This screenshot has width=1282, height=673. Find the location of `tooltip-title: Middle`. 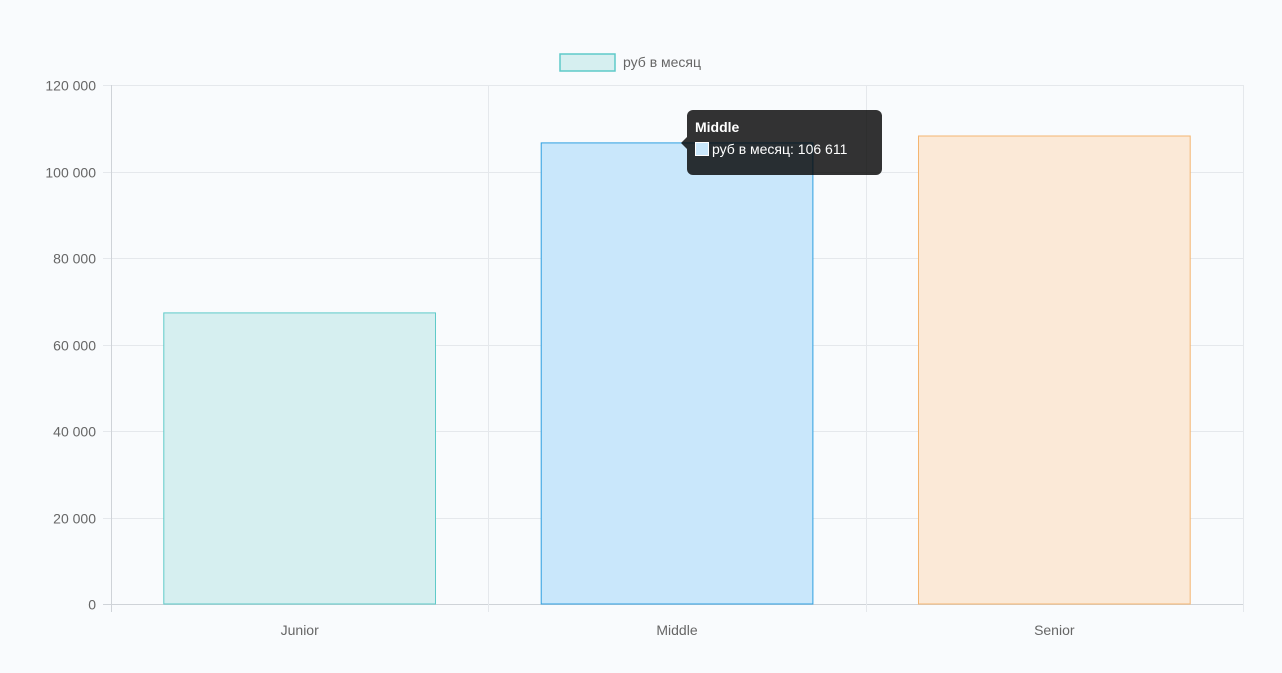

tooltip-title: Middle is located at coordinates (717, 127).